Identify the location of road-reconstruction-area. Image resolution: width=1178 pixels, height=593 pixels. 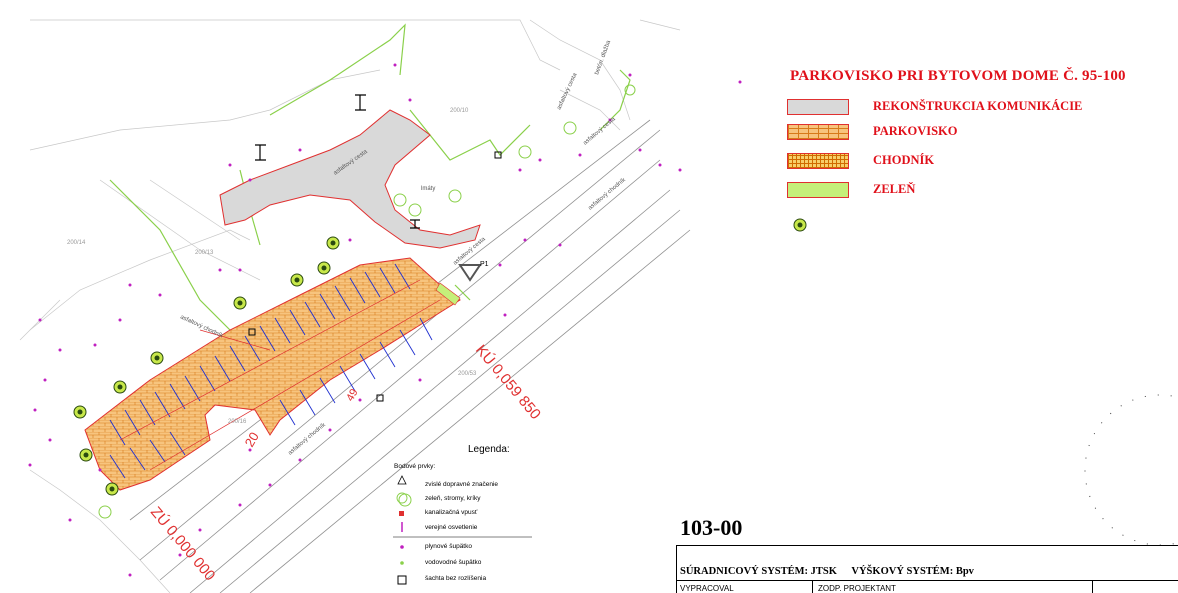
(350, 179).